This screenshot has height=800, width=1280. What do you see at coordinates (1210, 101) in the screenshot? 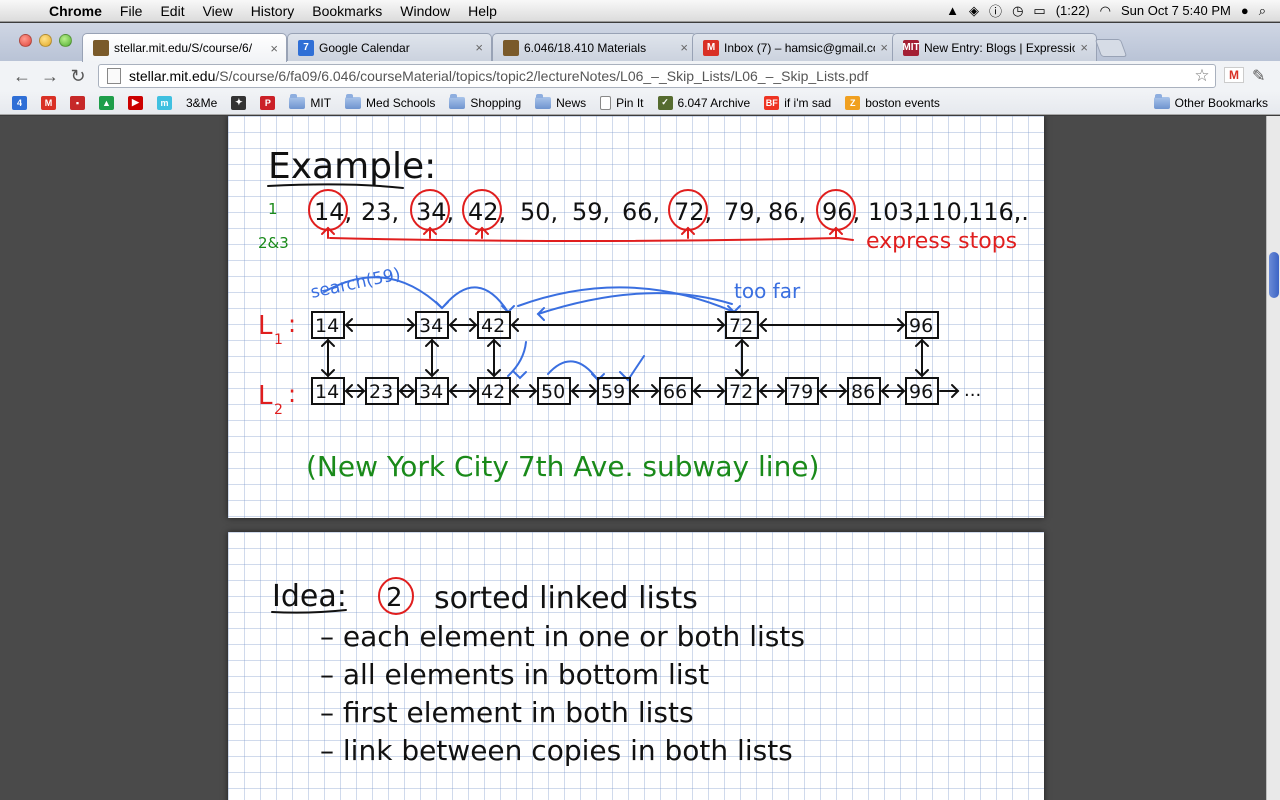
I see `other-bookmarks-folder: Other Bookmarks` at bounding box center [1210, 101].